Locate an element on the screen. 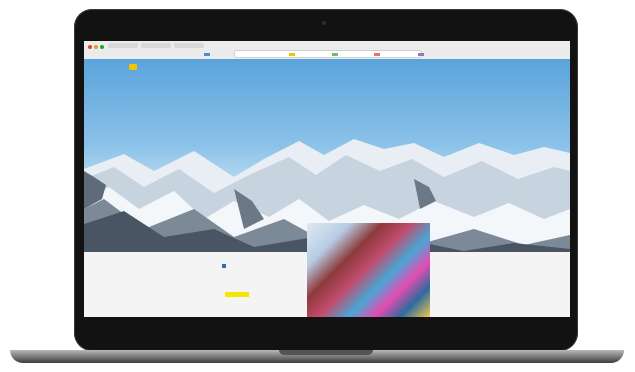 The height and width of the screenshot is (372, 635). close-window-button is located at coordinates (90, 47).